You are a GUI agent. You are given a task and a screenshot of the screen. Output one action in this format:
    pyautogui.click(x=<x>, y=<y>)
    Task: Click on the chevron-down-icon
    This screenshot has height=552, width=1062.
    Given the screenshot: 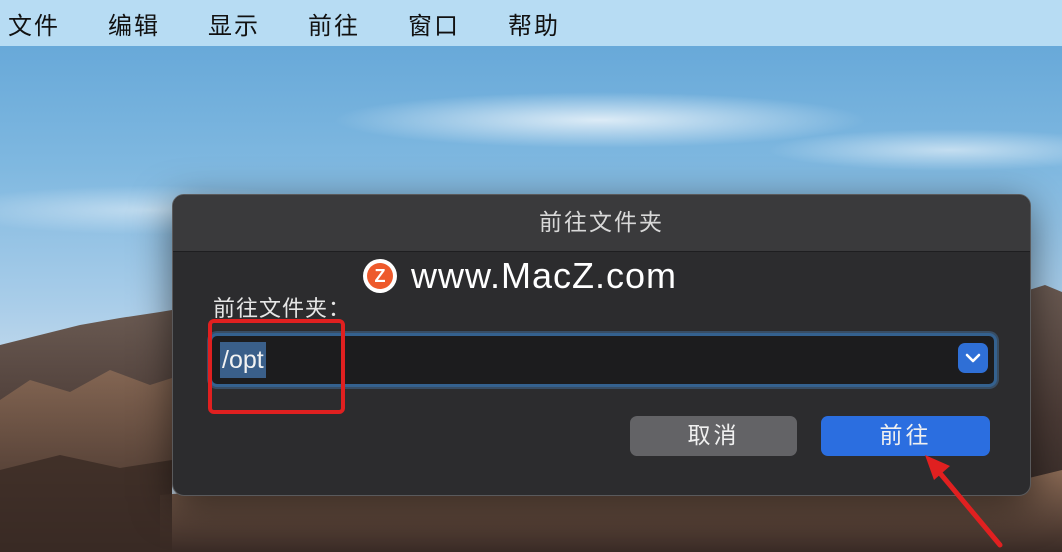 What is the action you would take?
    pyautogui.click(x=973, y=358)
    